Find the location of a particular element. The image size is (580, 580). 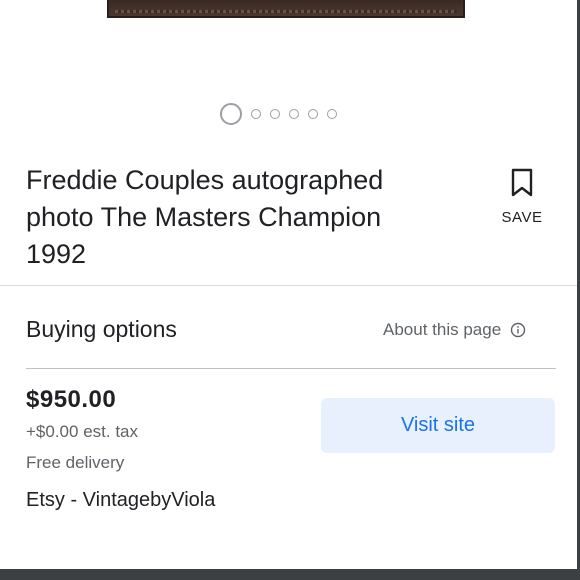

bottom-bar is located at coordinates (290, 574).